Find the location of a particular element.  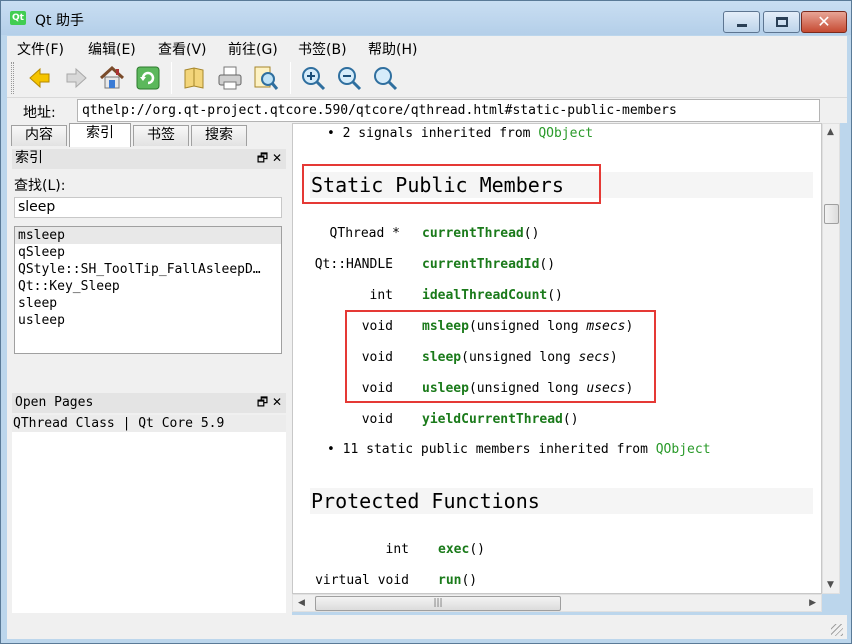

tab-index: 索引 is located at coordinates (100, 135).